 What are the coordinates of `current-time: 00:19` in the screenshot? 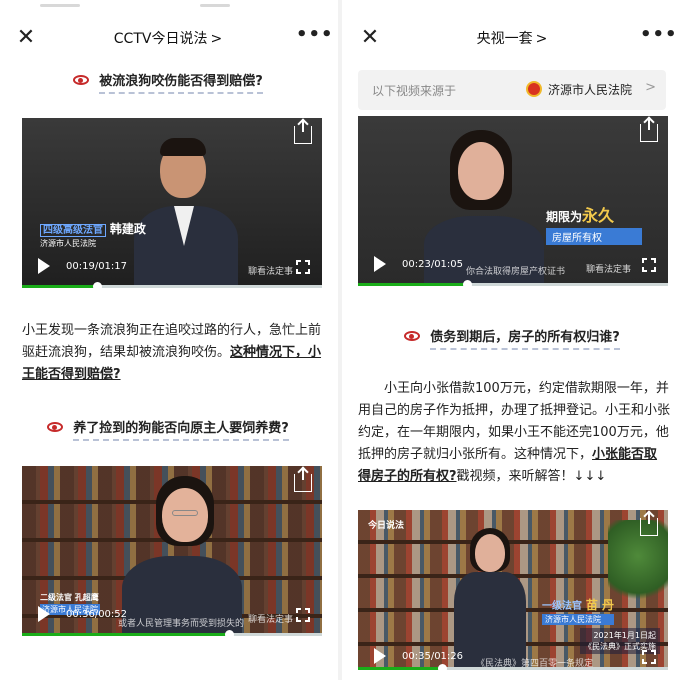 It's located at (80, 266).